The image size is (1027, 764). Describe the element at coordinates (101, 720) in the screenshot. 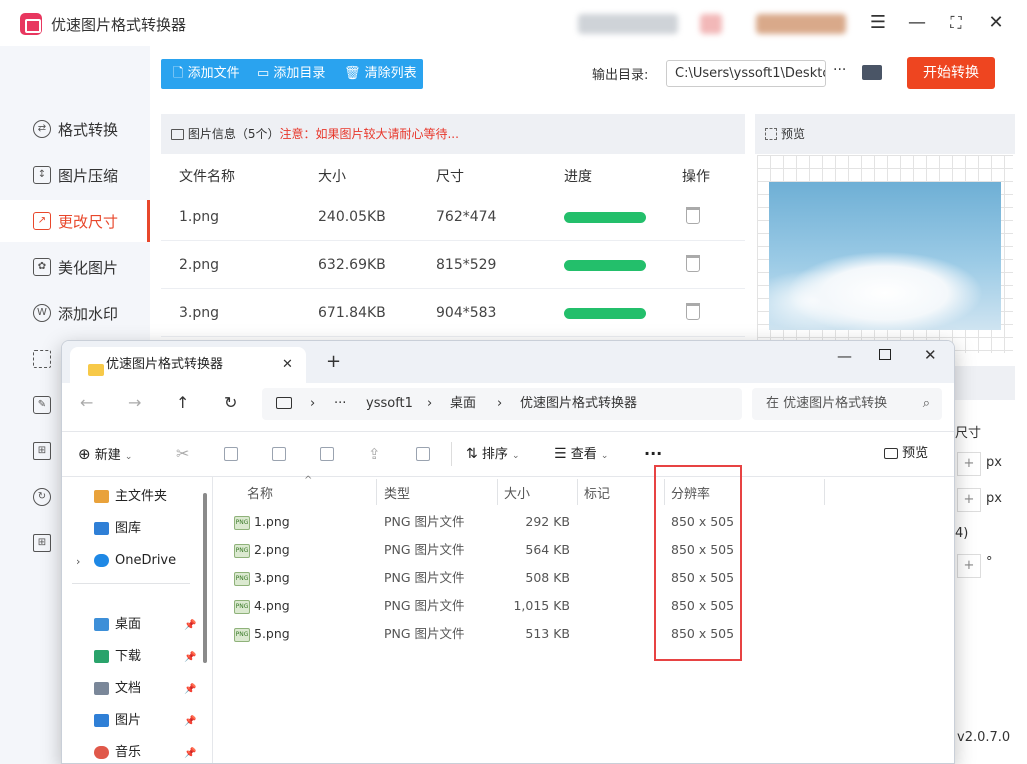

I see `pictures-icon` at that location.